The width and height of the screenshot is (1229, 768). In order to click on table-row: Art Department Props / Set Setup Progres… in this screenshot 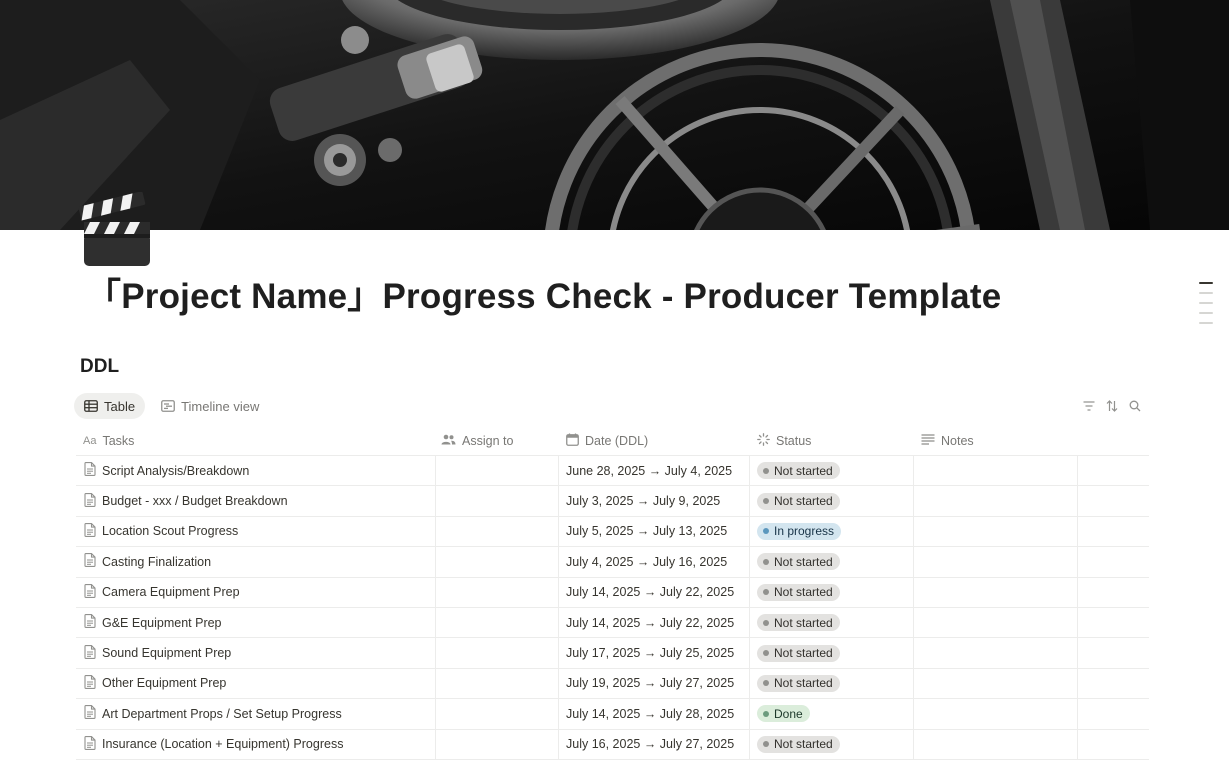, I will do `click(612, 714)`.